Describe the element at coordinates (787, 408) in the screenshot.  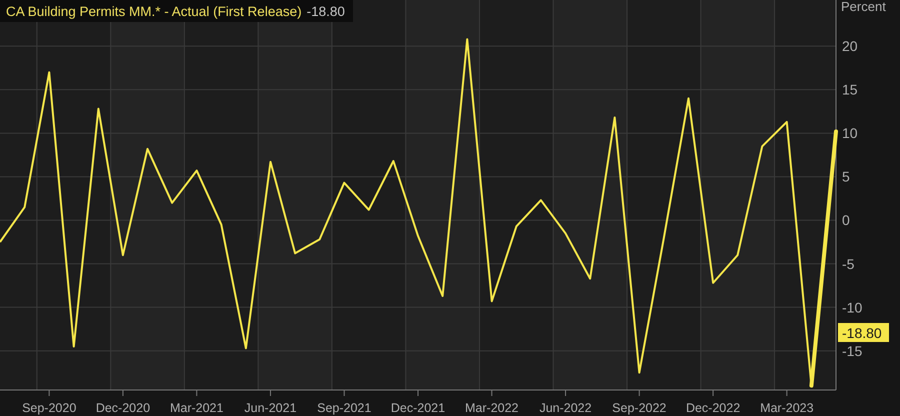
I see `x-axis-label: Mar-2023` at that location.